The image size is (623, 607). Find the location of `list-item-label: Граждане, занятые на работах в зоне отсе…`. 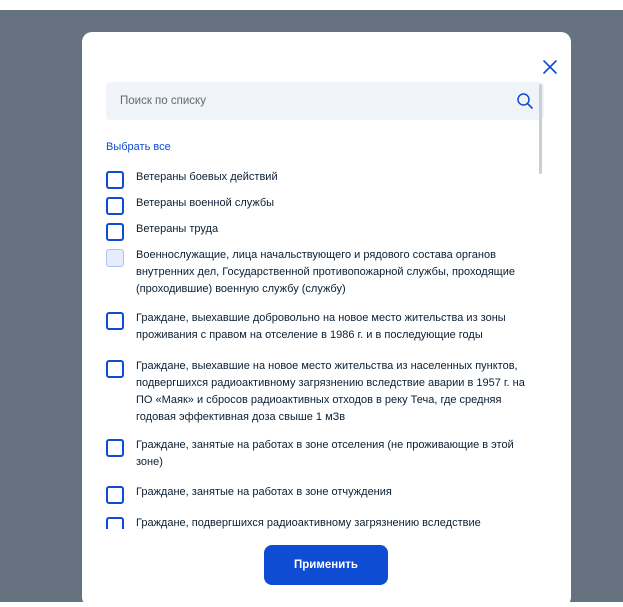

list-item-label: Граждане, занятые на работах в зоне отсе… is located at coordinates (325, 453).